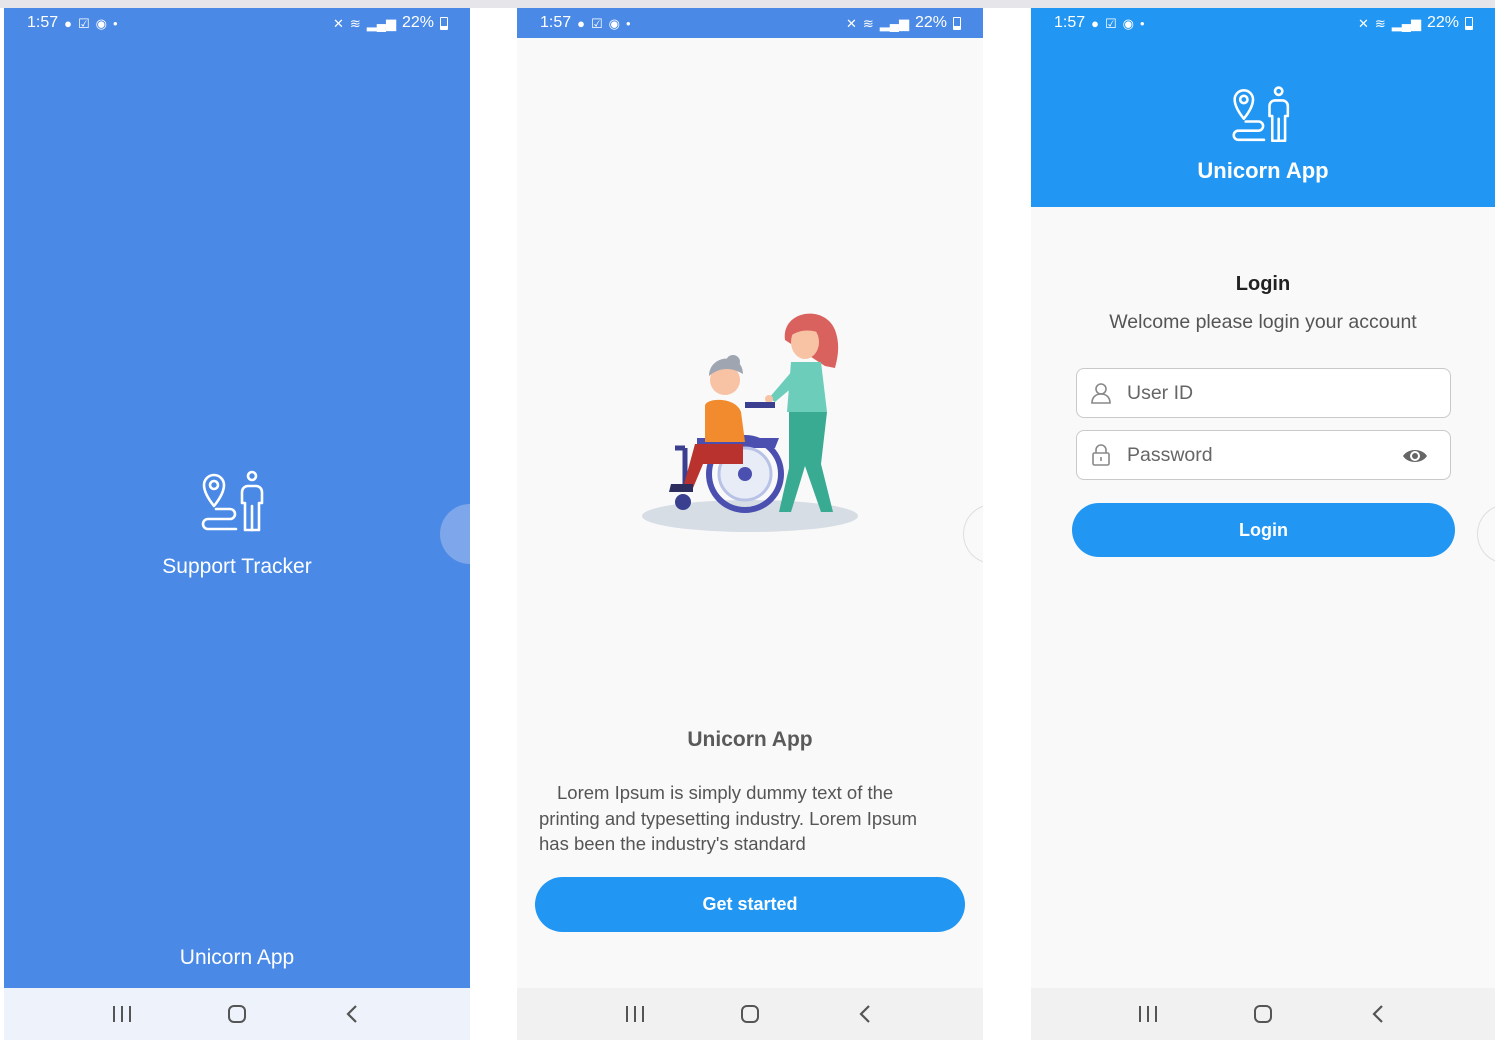 The width and height of the screenshot is (1495, 1040). What do you see at coordinates (1101, 455) in the screenshot?
I see `lock-icon` at bounding box center [1101, 455].